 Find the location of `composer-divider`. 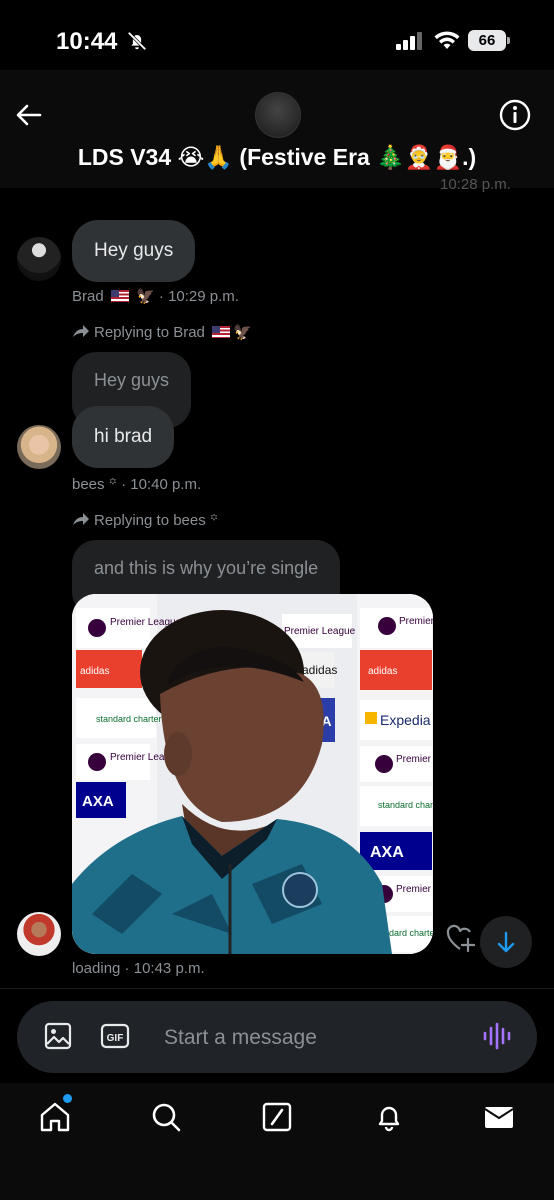

composer-divider is located at coordinates (277, 988).